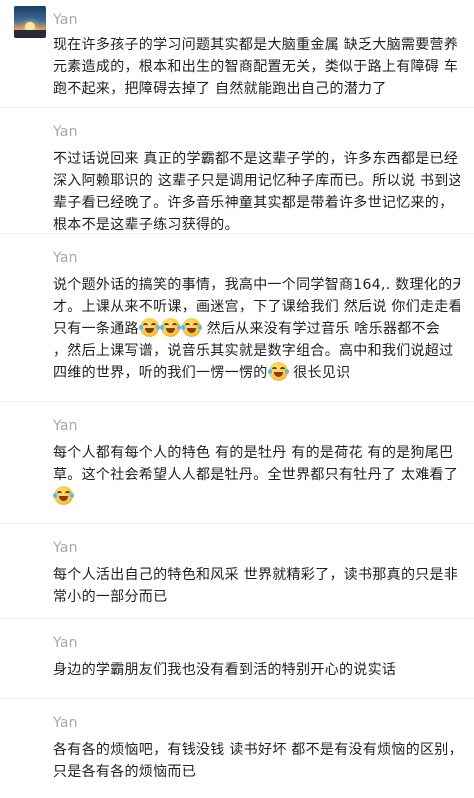  Describe the element at coordinates (30, 34) in the screenshot. I see `horizon-shape` at that location.